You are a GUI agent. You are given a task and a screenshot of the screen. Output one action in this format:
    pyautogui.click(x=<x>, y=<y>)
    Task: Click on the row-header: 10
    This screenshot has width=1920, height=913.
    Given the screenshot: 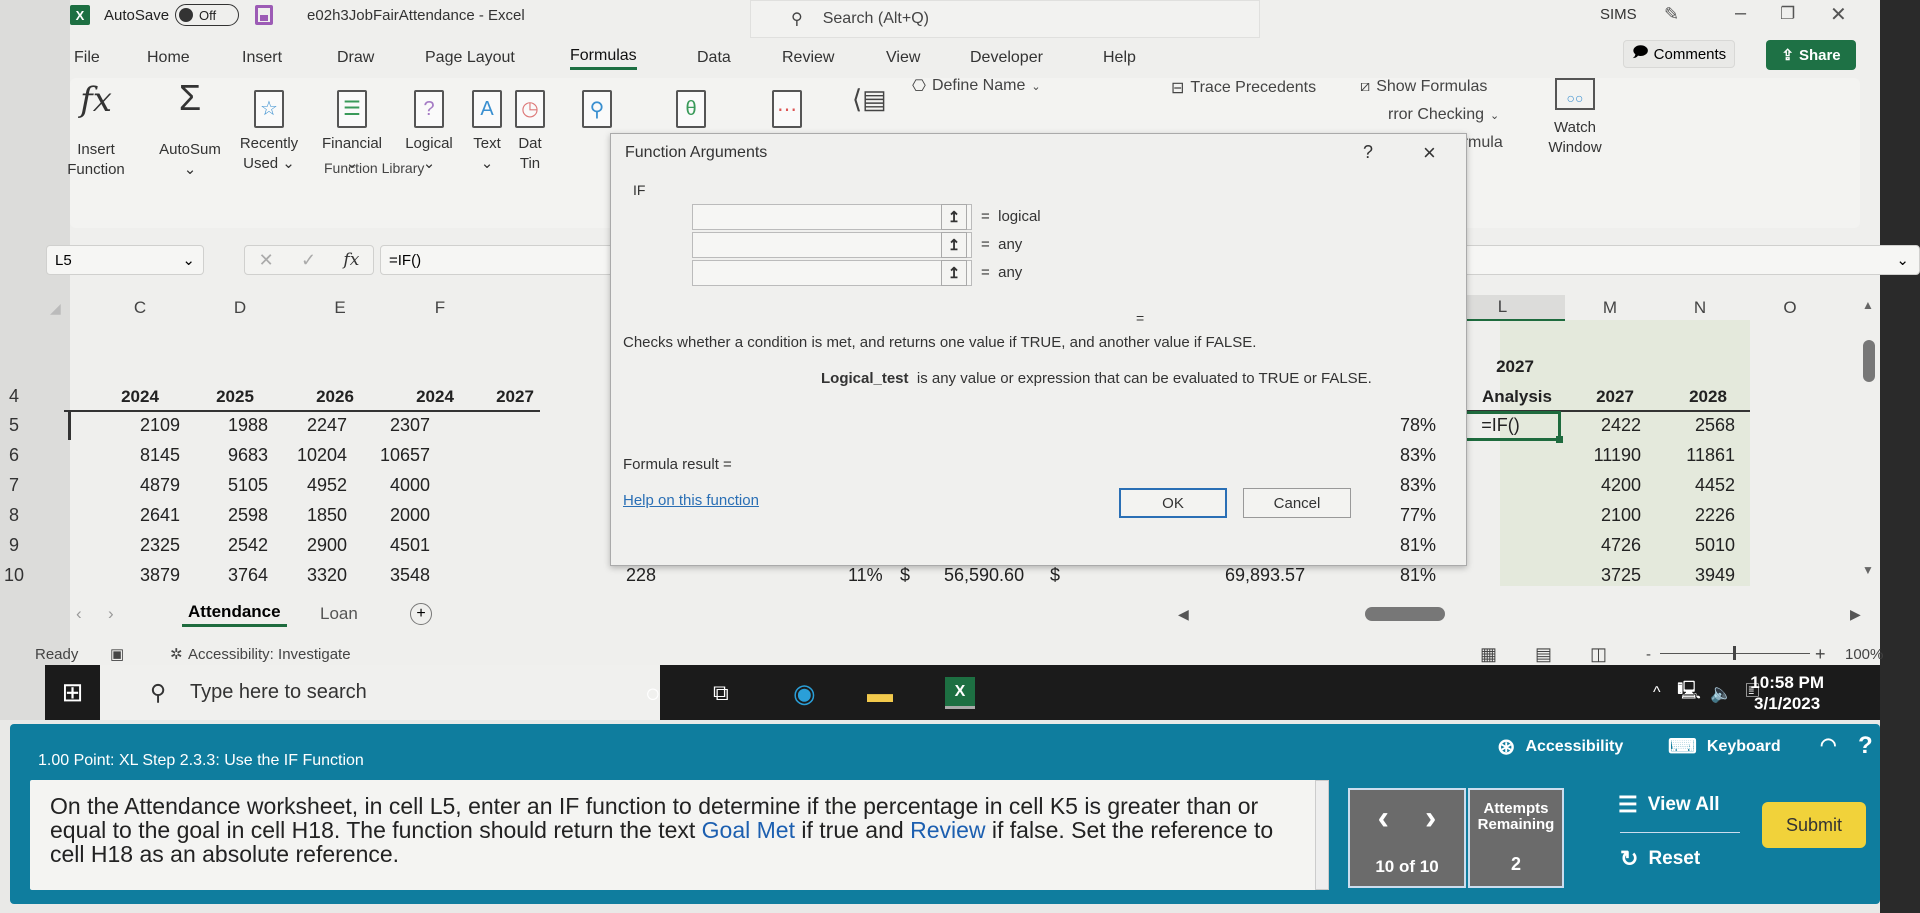 What is the action you would take?
    pyautogui.click(x=14, y=575)
    